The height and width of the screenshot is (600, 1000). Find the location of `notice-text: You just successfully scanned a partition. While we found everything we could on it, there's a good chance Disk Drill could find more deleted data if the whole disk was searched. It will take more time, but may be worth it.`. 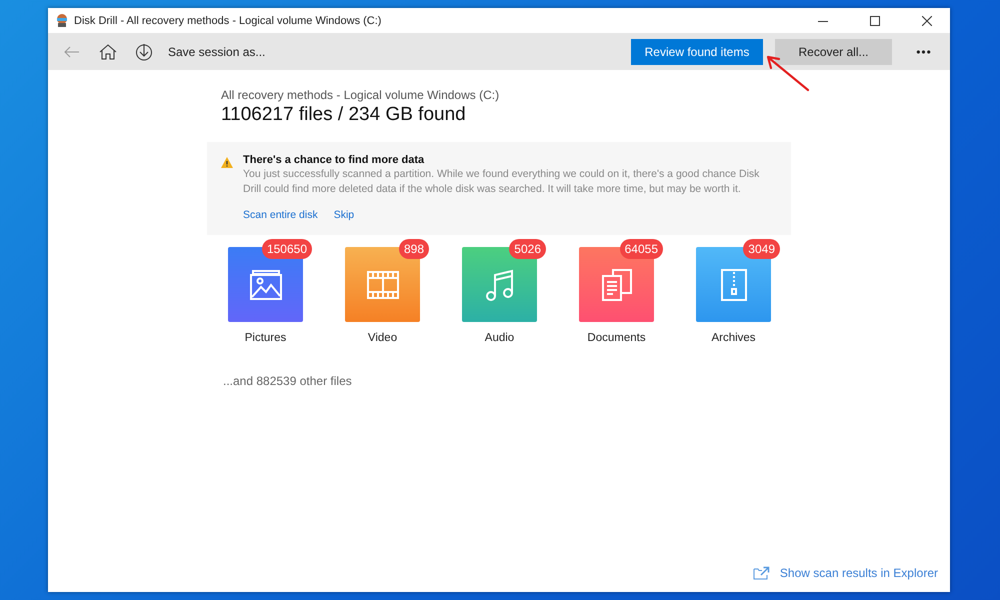

notice-text: You just successfully scanned a partition. While we found everything we could on it, there's a good chance Disk Drill could find more deleted data if the whole disk was searched. It will take more time, but may be worth it. is located at coordinates (501, 182).